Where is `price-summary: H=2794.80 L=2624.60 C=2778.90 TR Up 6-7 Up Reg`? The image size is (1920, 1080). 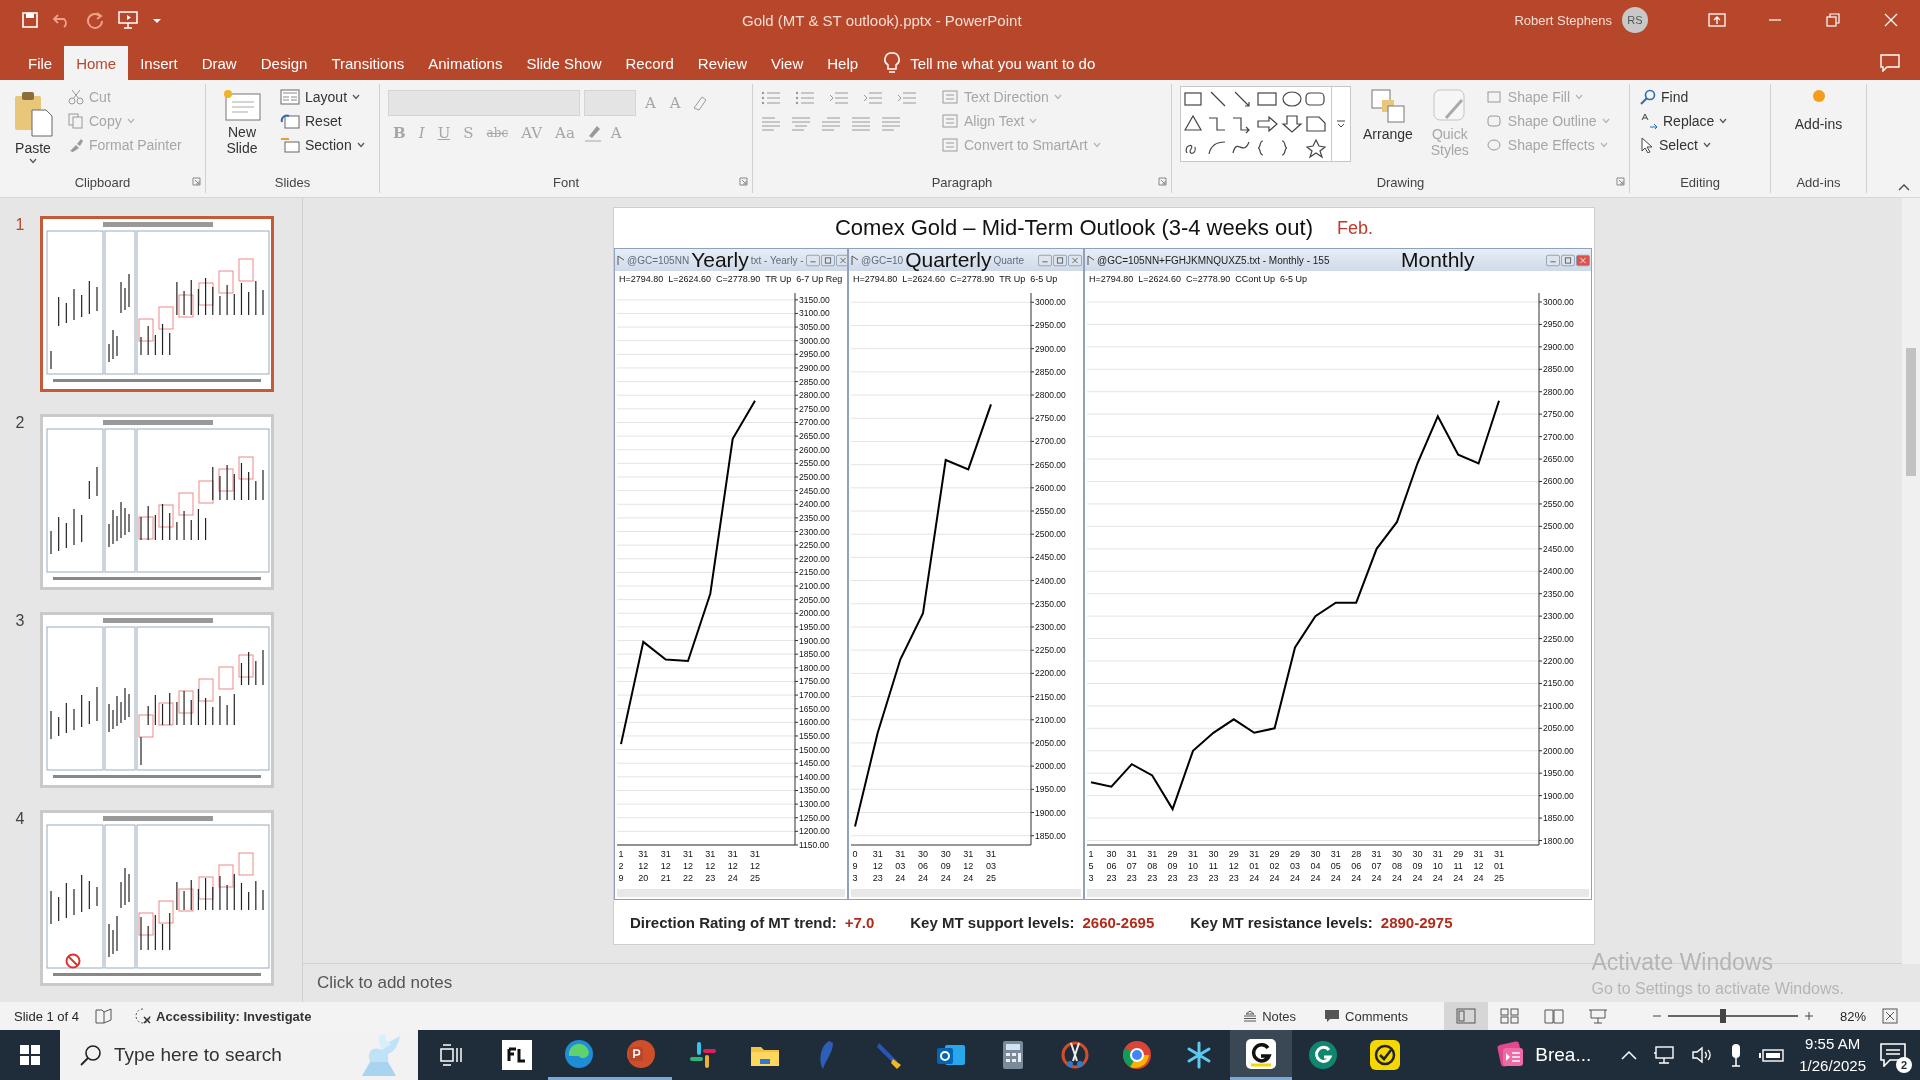
price-summary: H=2794.80 L=2624.60 C=2778.90 TR Up 6-7 Up Reg is located at coordinates (731, 279).